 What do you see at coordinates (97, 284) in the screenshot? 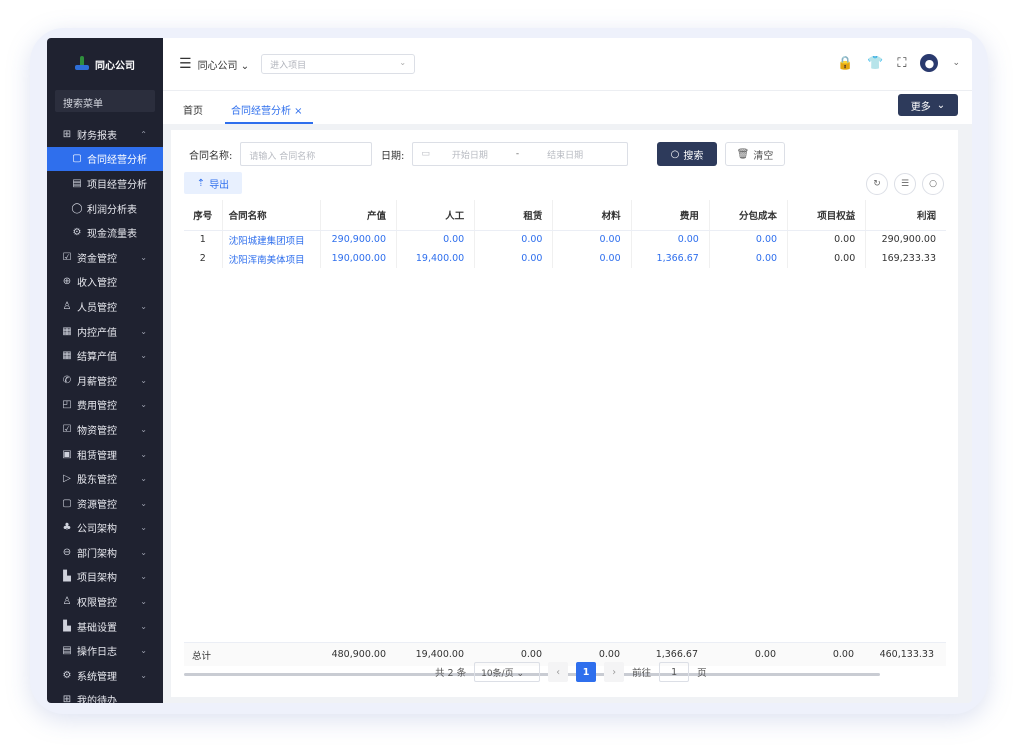
I see `sidebar-item-label: 收入管控` at bounding box center [97, 284].